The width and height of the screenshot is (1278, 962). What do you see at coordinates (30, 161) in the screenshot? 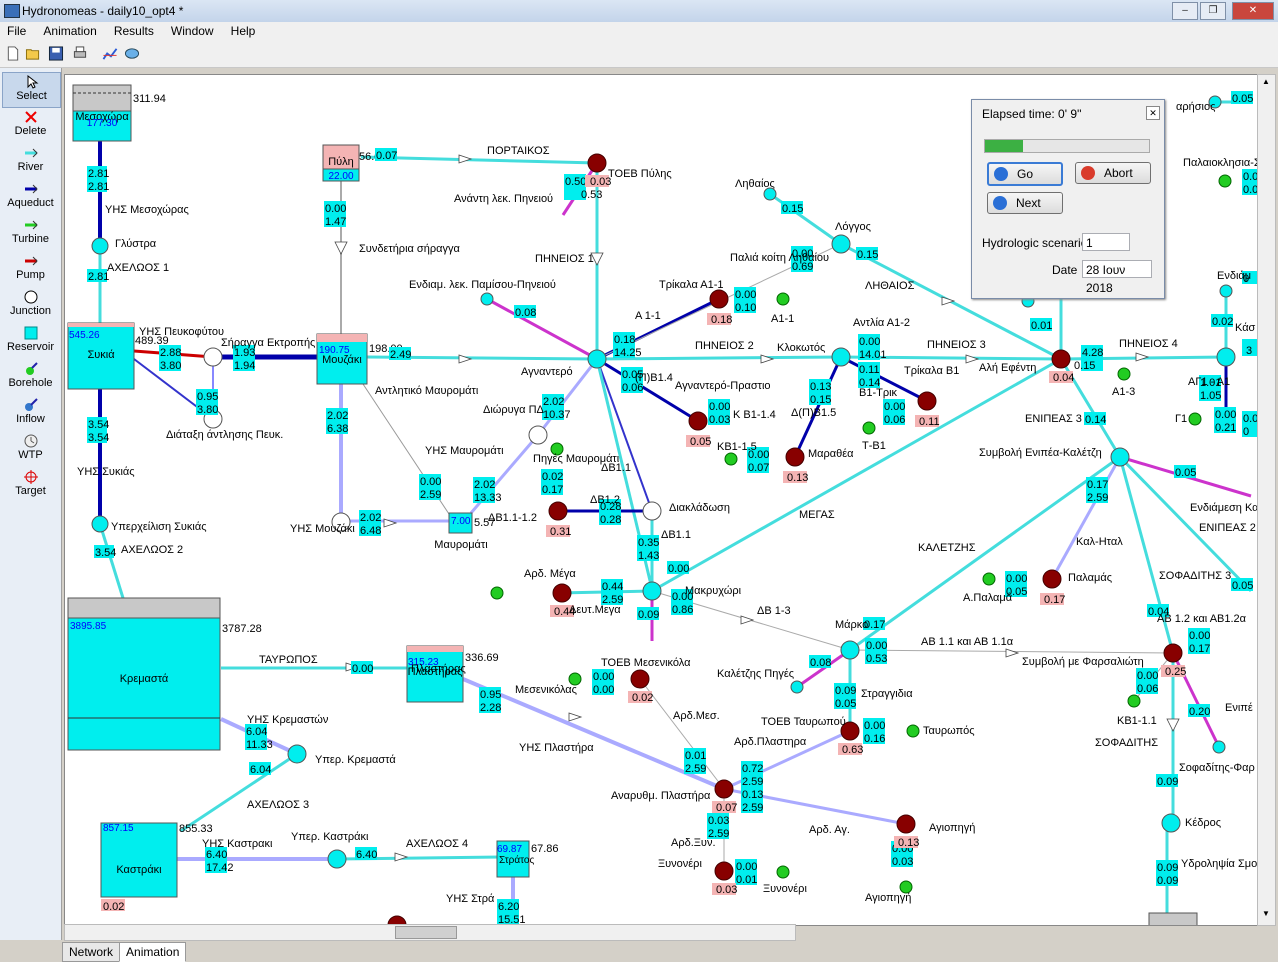
I see `palette-river: River` at bounding box center [30, 161].